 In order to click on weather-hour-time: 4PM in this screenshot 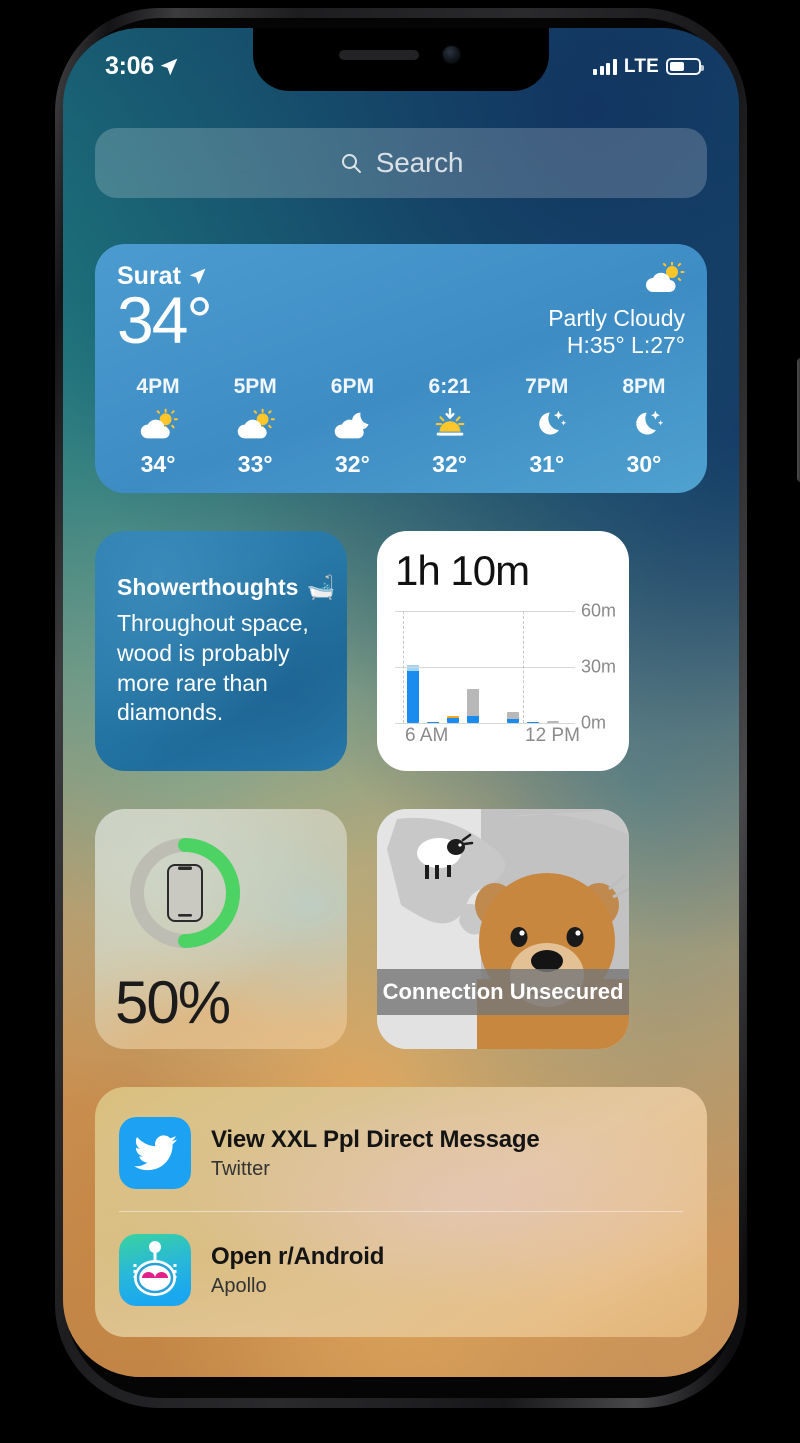, I will do `click(158, 387)`.